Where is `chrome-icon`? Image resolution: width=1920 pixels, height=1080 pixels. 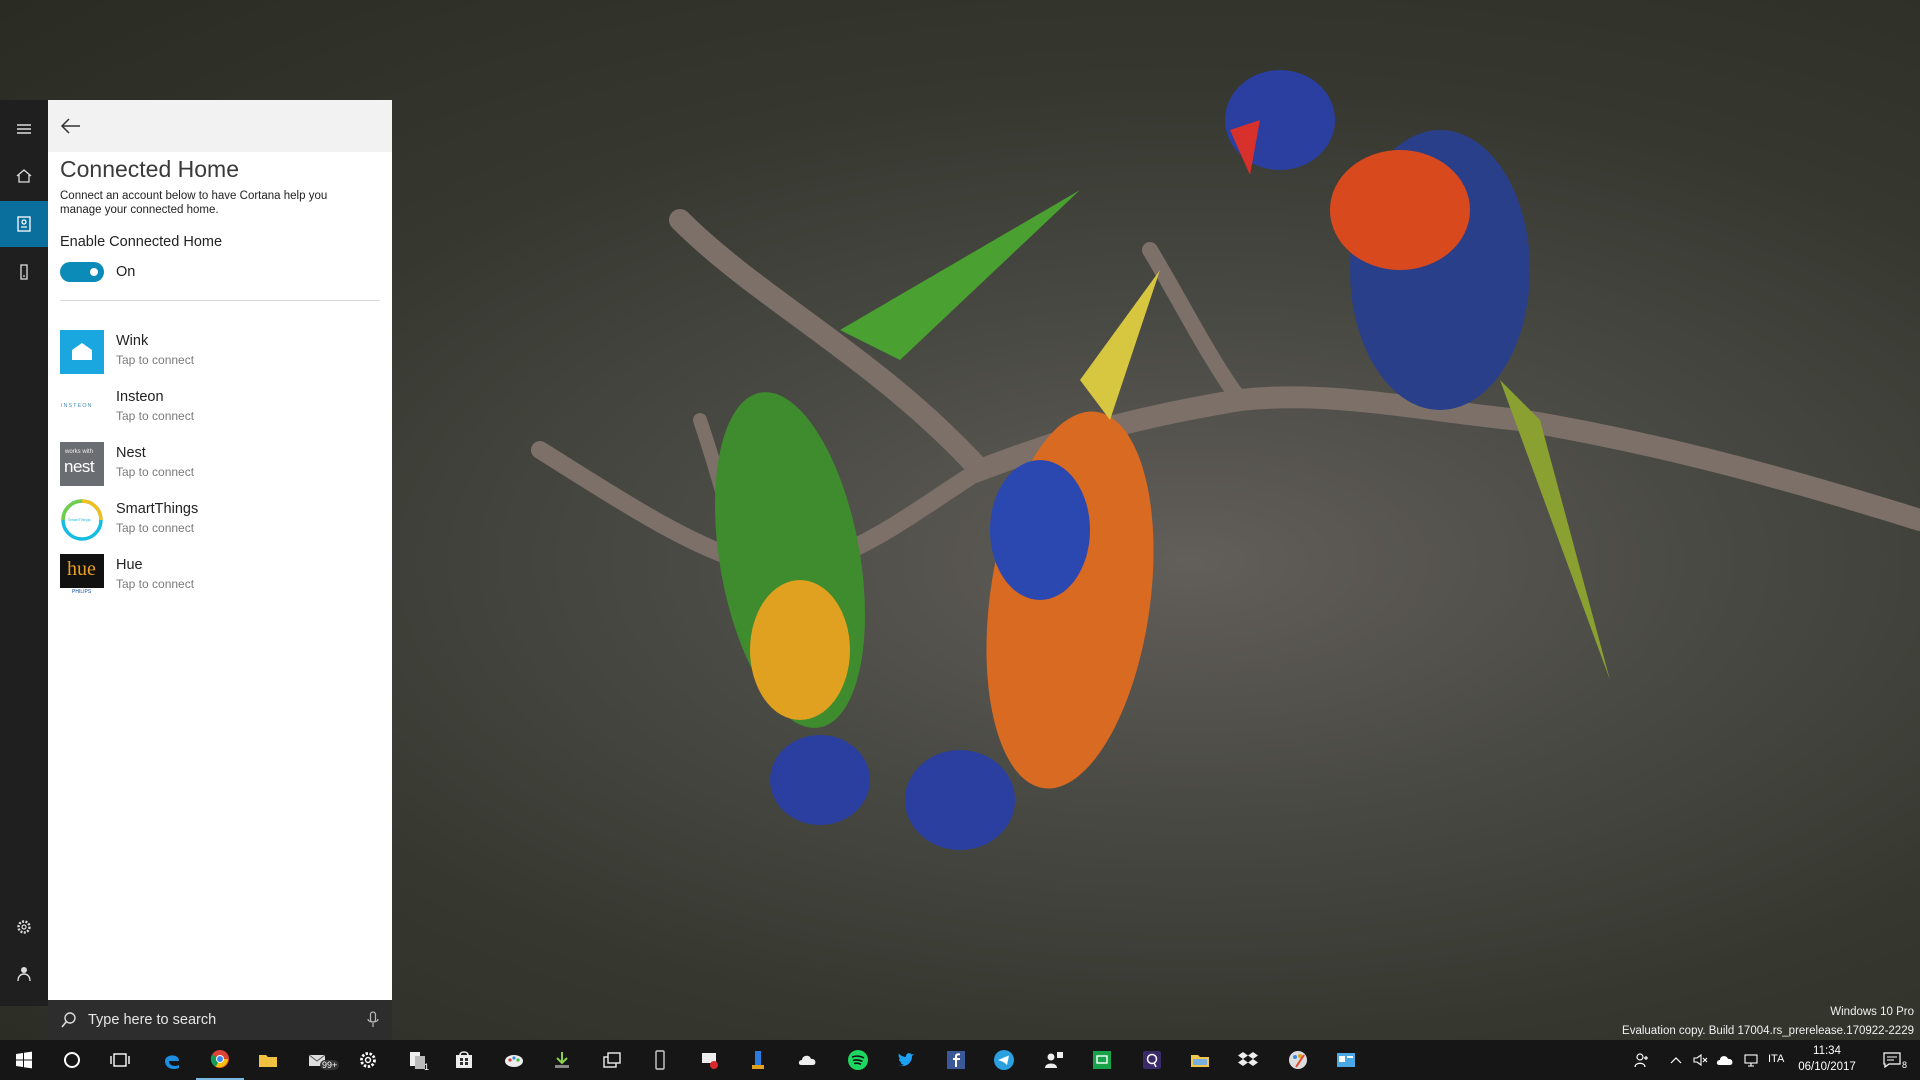 chrome-icon is located at coordinates (219, 1059).